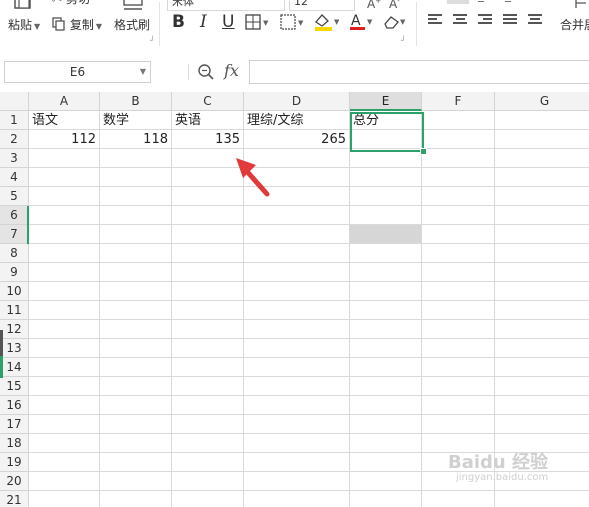  Describe the element at coordinates (152, 41) in the screenshot. I see `clipboard-expand-icon: ┘` at that location.